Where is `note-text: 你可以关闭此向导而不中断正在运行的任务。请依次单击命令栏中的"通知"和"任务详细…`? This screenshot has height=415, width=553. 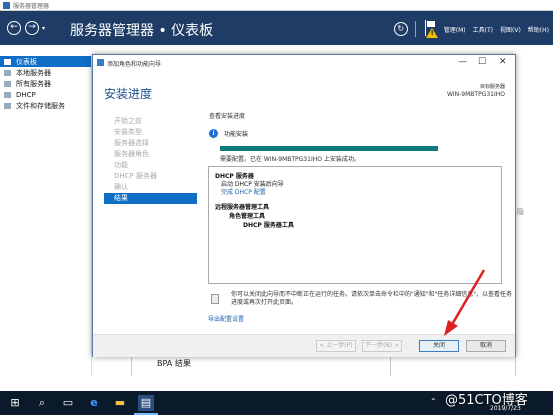 note-text: 你可以关闭此向导而不中断正在运行的任务。请依次单击命令栏中的"通知"和"任务详细… is located at coordinates (372, 298).